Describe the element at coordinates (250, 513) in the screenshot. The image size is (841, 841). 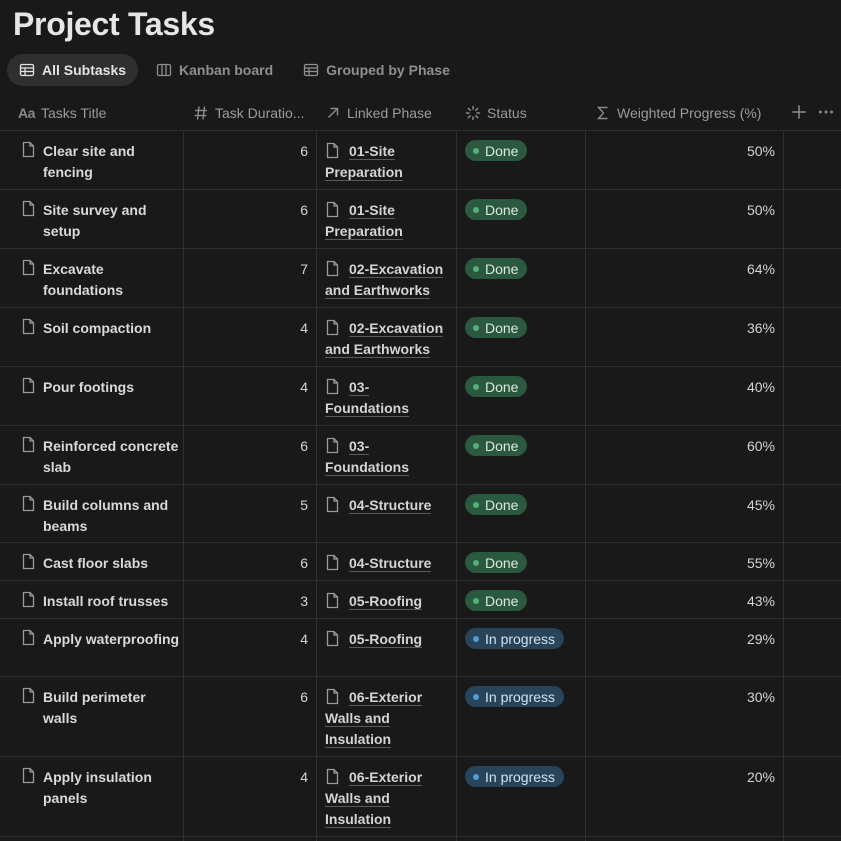
I see `cell-duration: 5` at that location.